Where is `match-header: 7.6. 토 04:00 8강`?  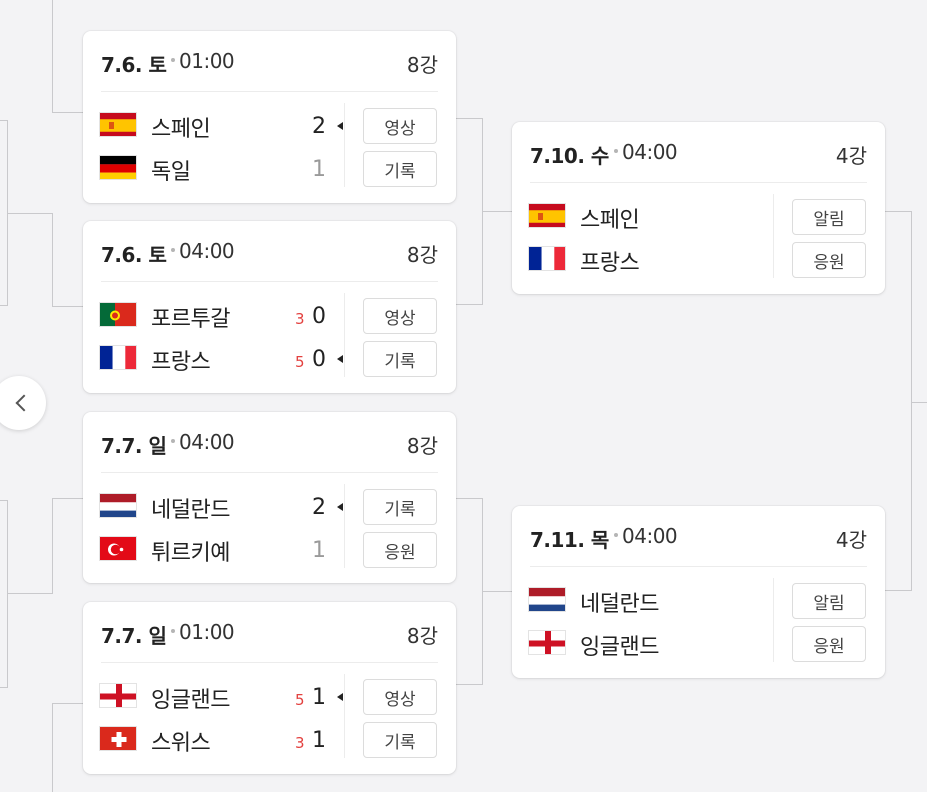
match-header: 7.6. 토 04:00 8강 is located at coordinates (269, 251).